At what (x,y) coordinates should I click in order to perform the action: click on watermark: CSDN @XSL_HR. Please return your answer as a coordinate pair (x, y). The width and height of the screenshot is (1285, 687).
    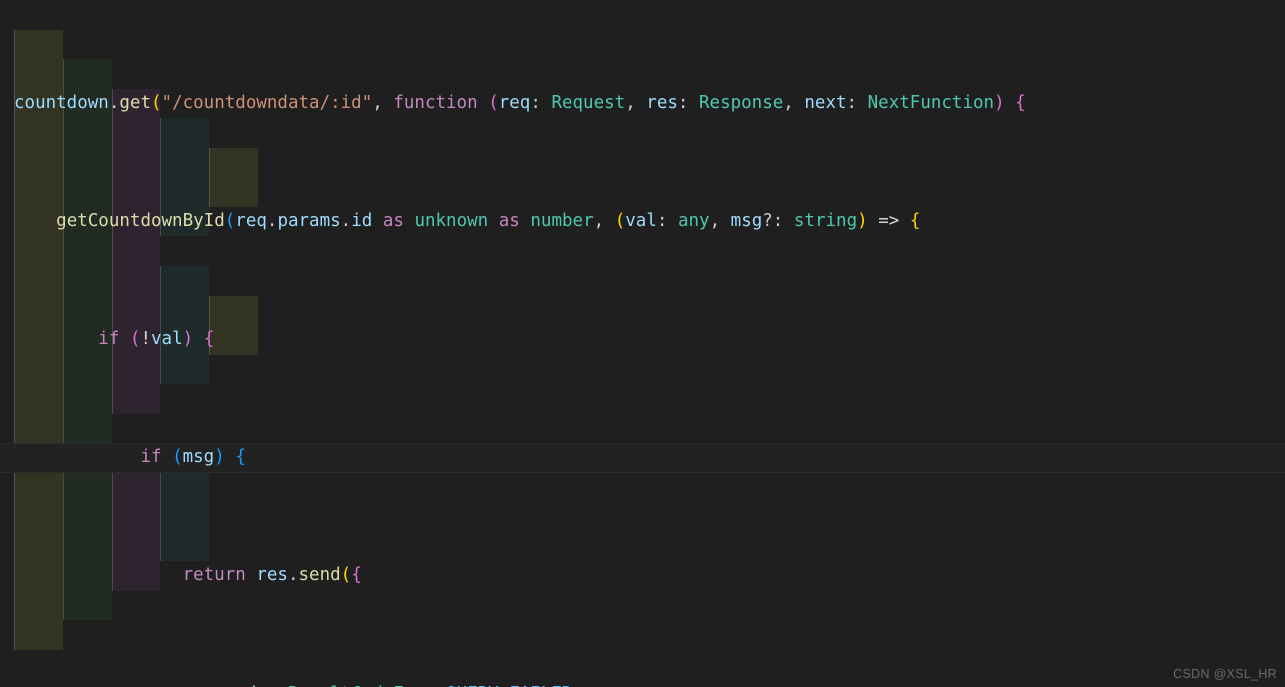
    Looking at the image, I should click on (1225, 674).